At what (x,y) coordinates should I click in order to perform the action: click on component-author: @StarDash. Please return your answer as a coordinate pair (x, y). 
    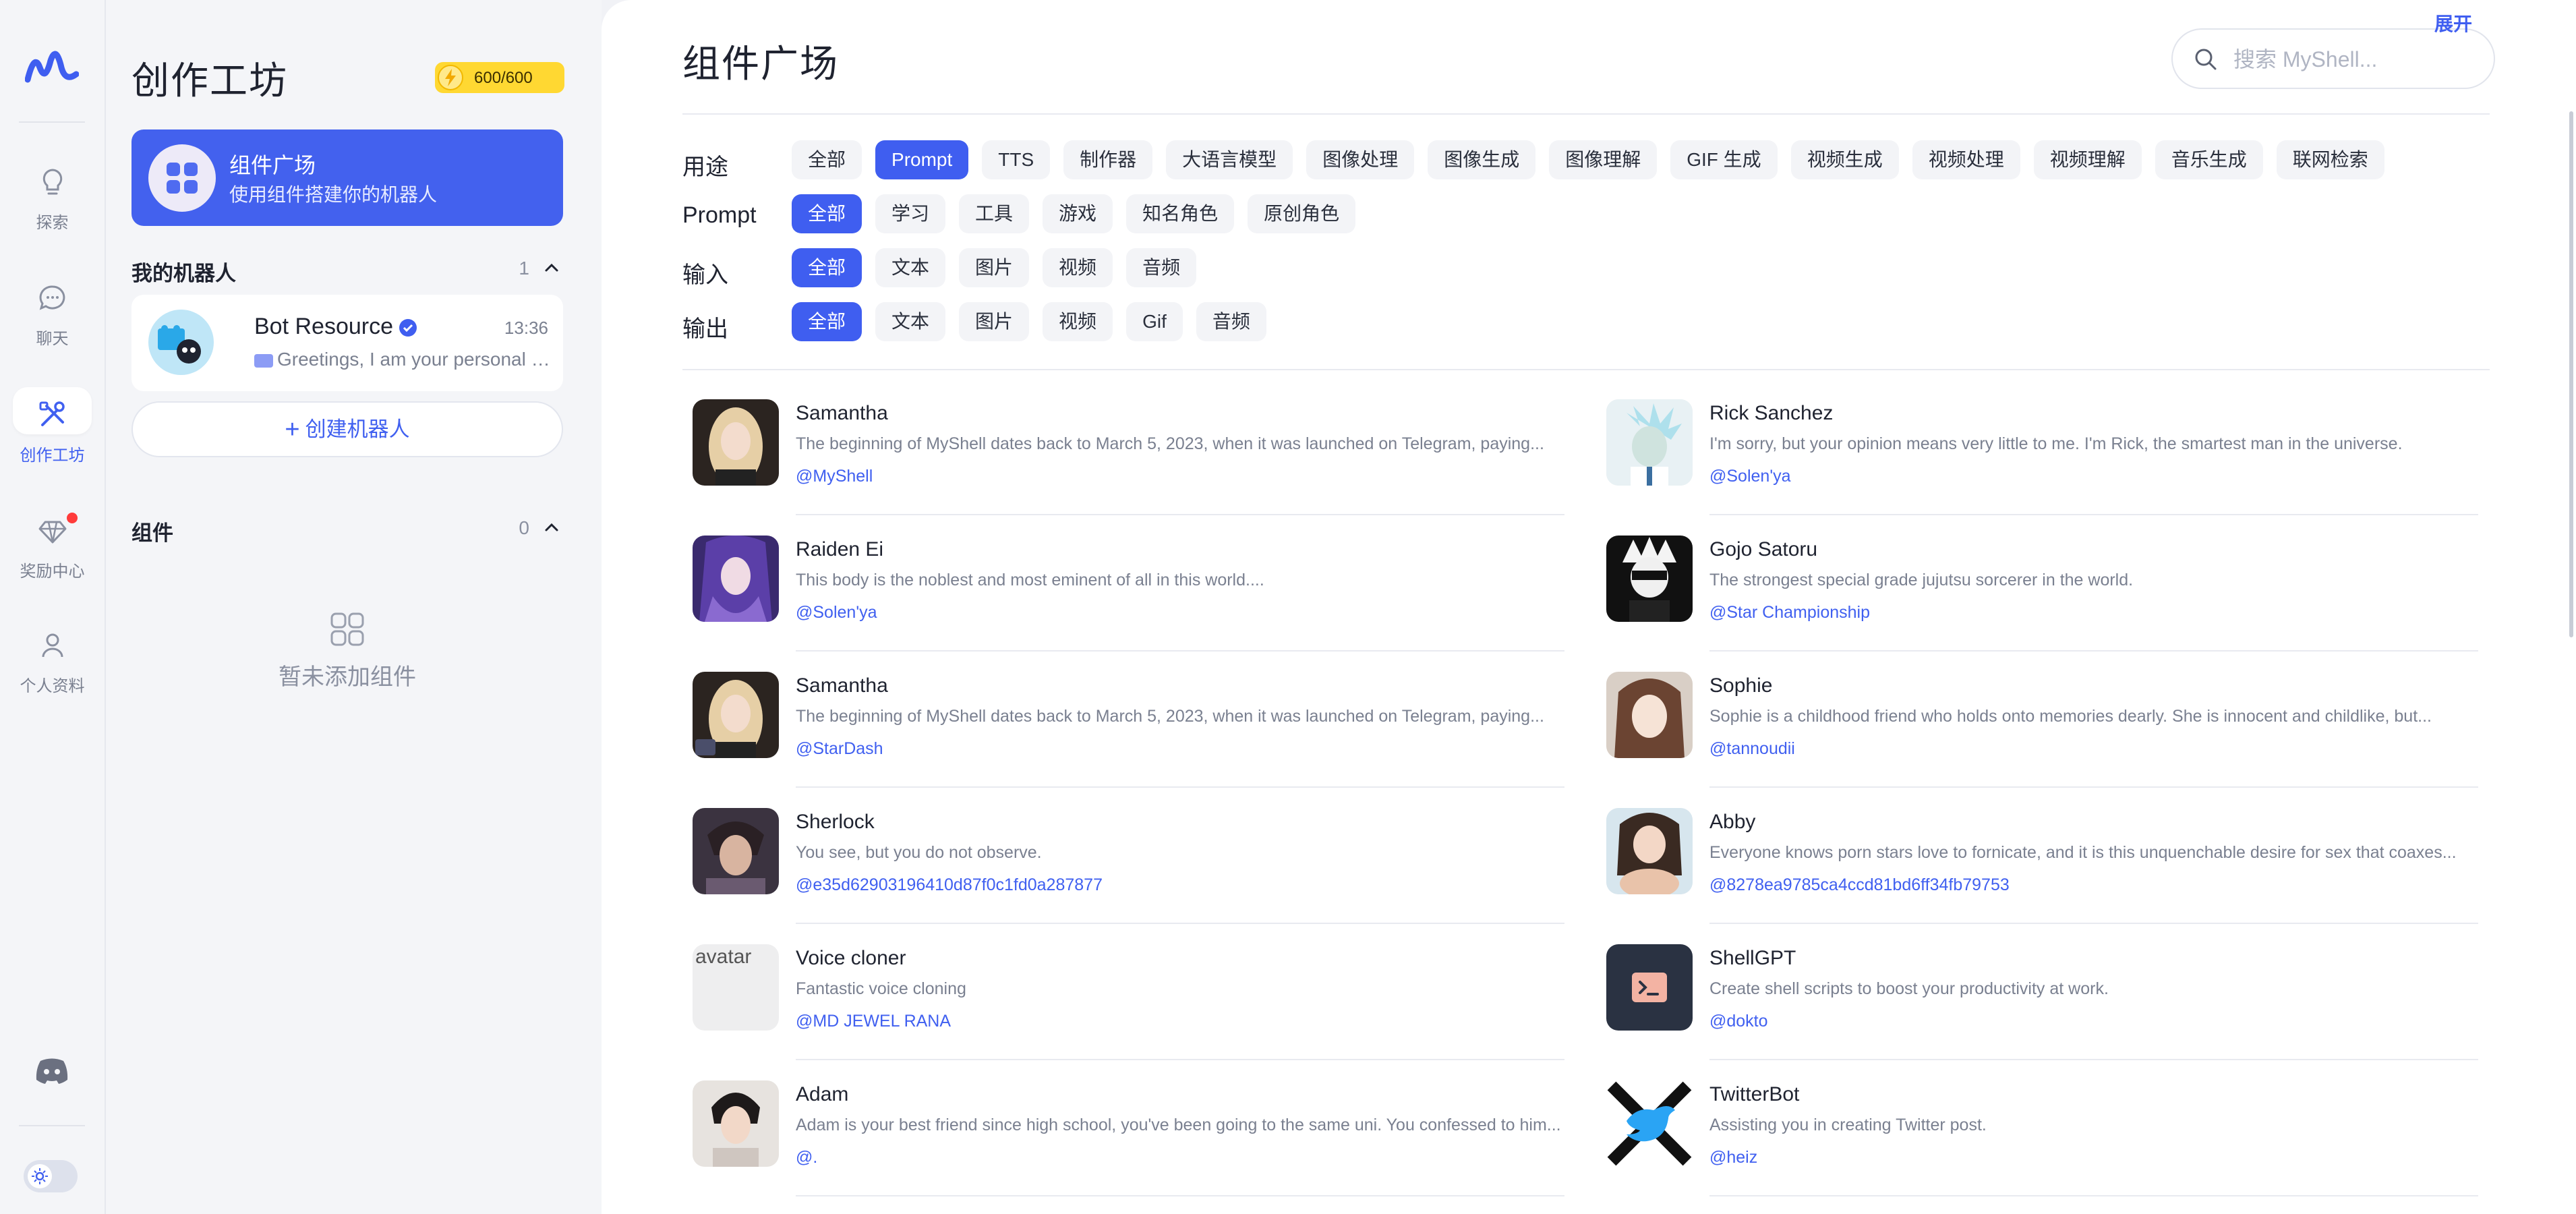
    Looking at the image, I should click on (839, 749).